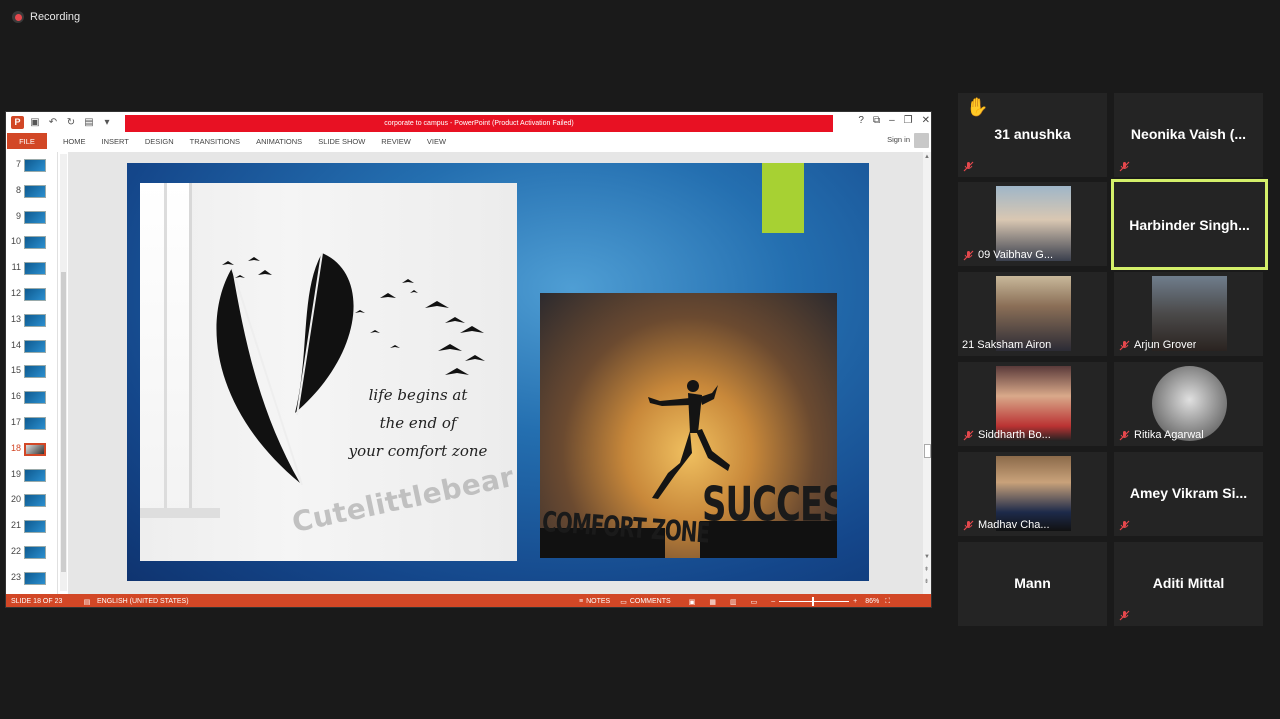 Image resolution: width=1280 pixels, height=719 pixels. I want to click on fit-to-window-icon: ⛶, so click(887, 602).